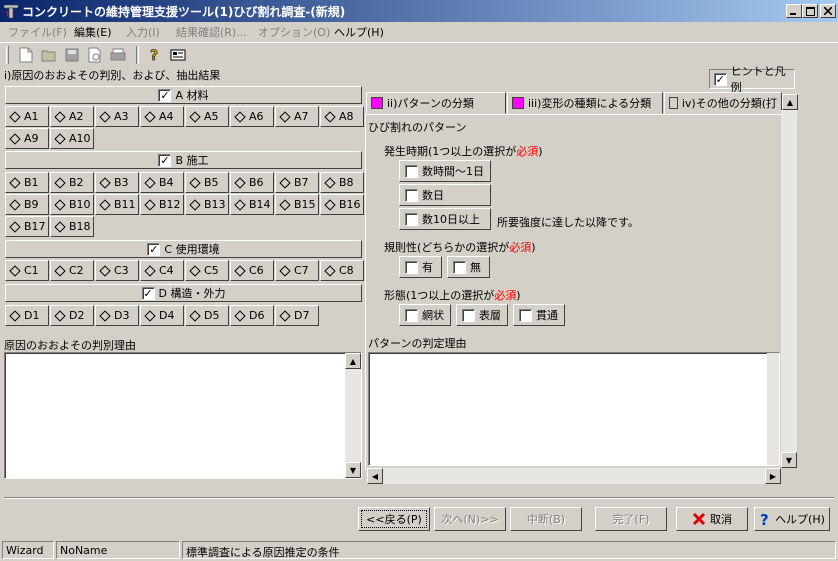 This screenshot has height=561, width=838. What do you see at coordinates (27, 270) in the screenshot?
I see `cause-c1: C1` at bounding box center [27, 270].